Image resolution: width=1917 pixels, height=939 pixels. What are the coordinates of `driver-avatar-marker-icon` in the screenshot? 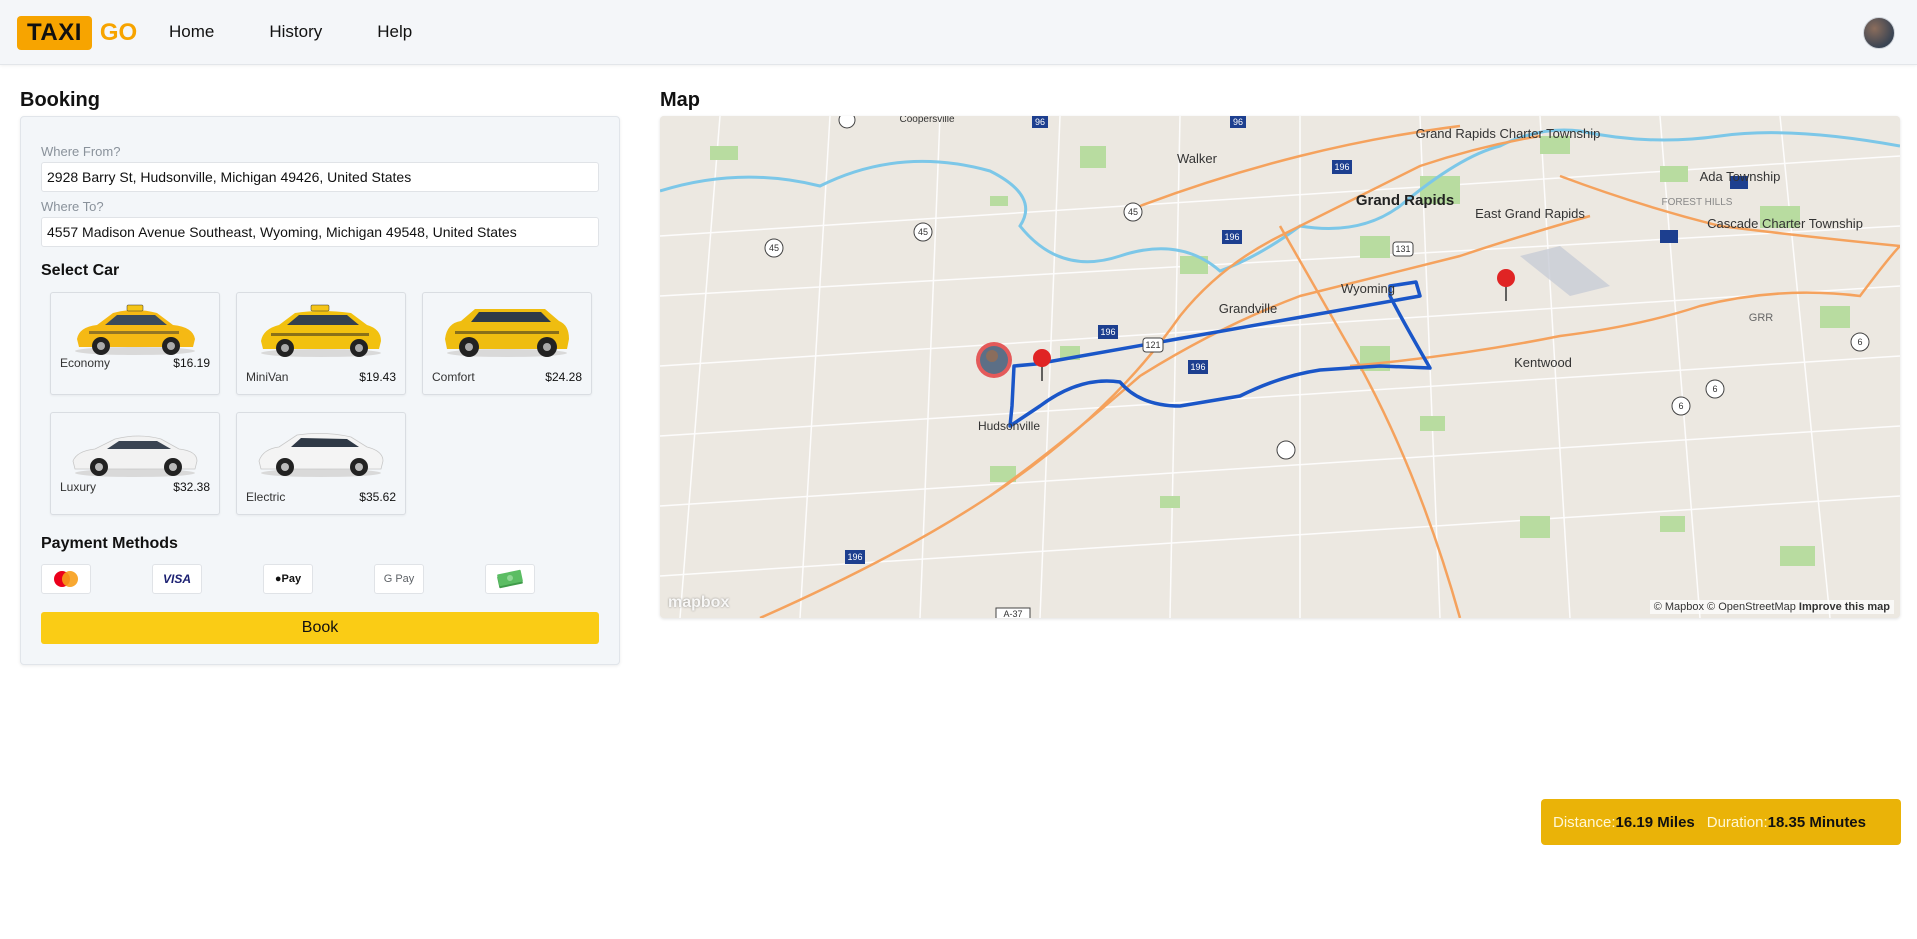 It's located at (994, 360).